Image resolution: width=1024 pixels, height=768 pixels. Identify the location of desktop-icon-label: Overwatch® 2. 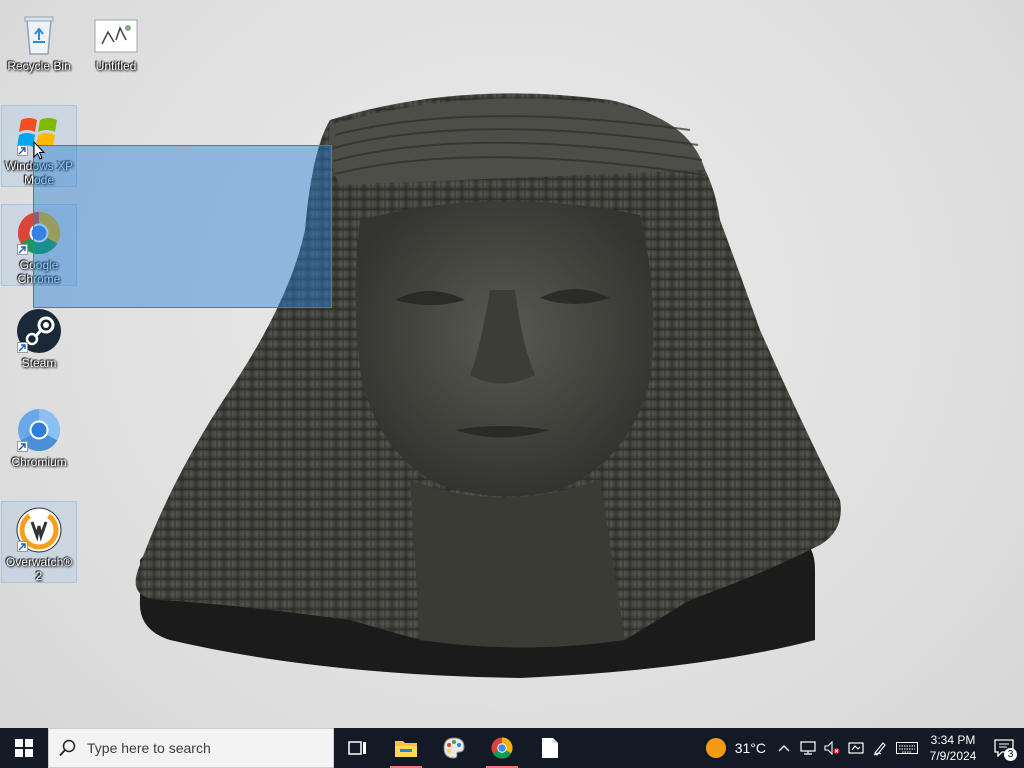
(39, 569).